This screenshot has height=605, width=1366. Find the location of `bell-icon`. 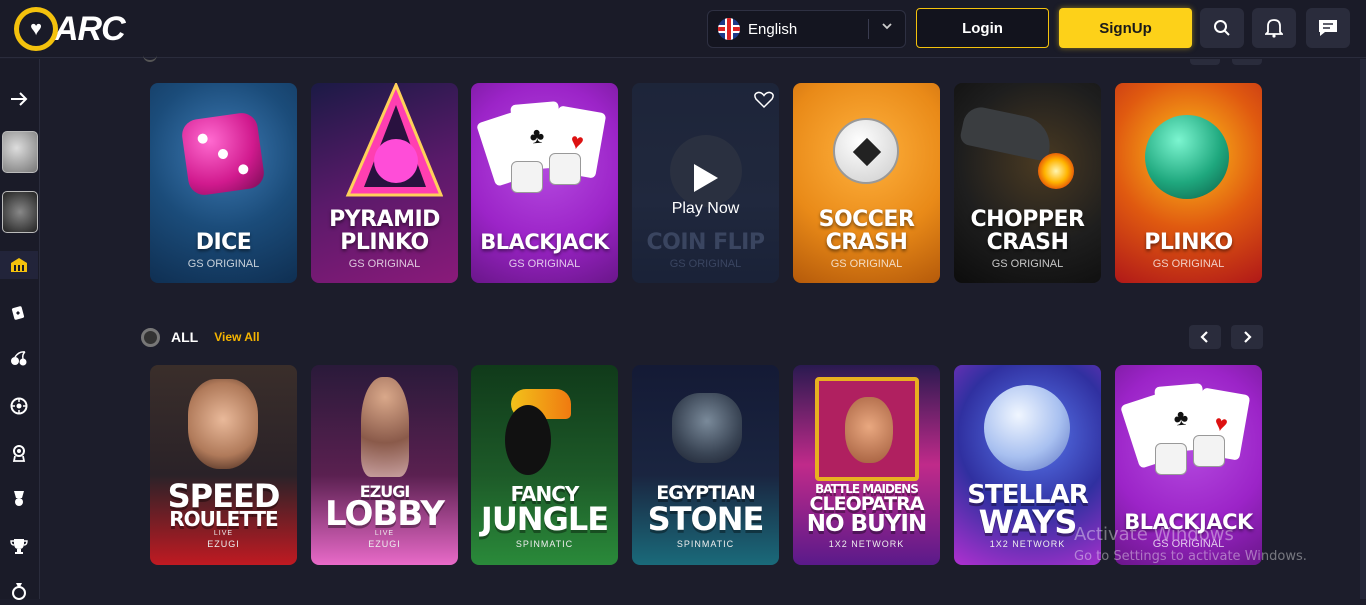

bell-icon is located at coordinates (1274, 28).